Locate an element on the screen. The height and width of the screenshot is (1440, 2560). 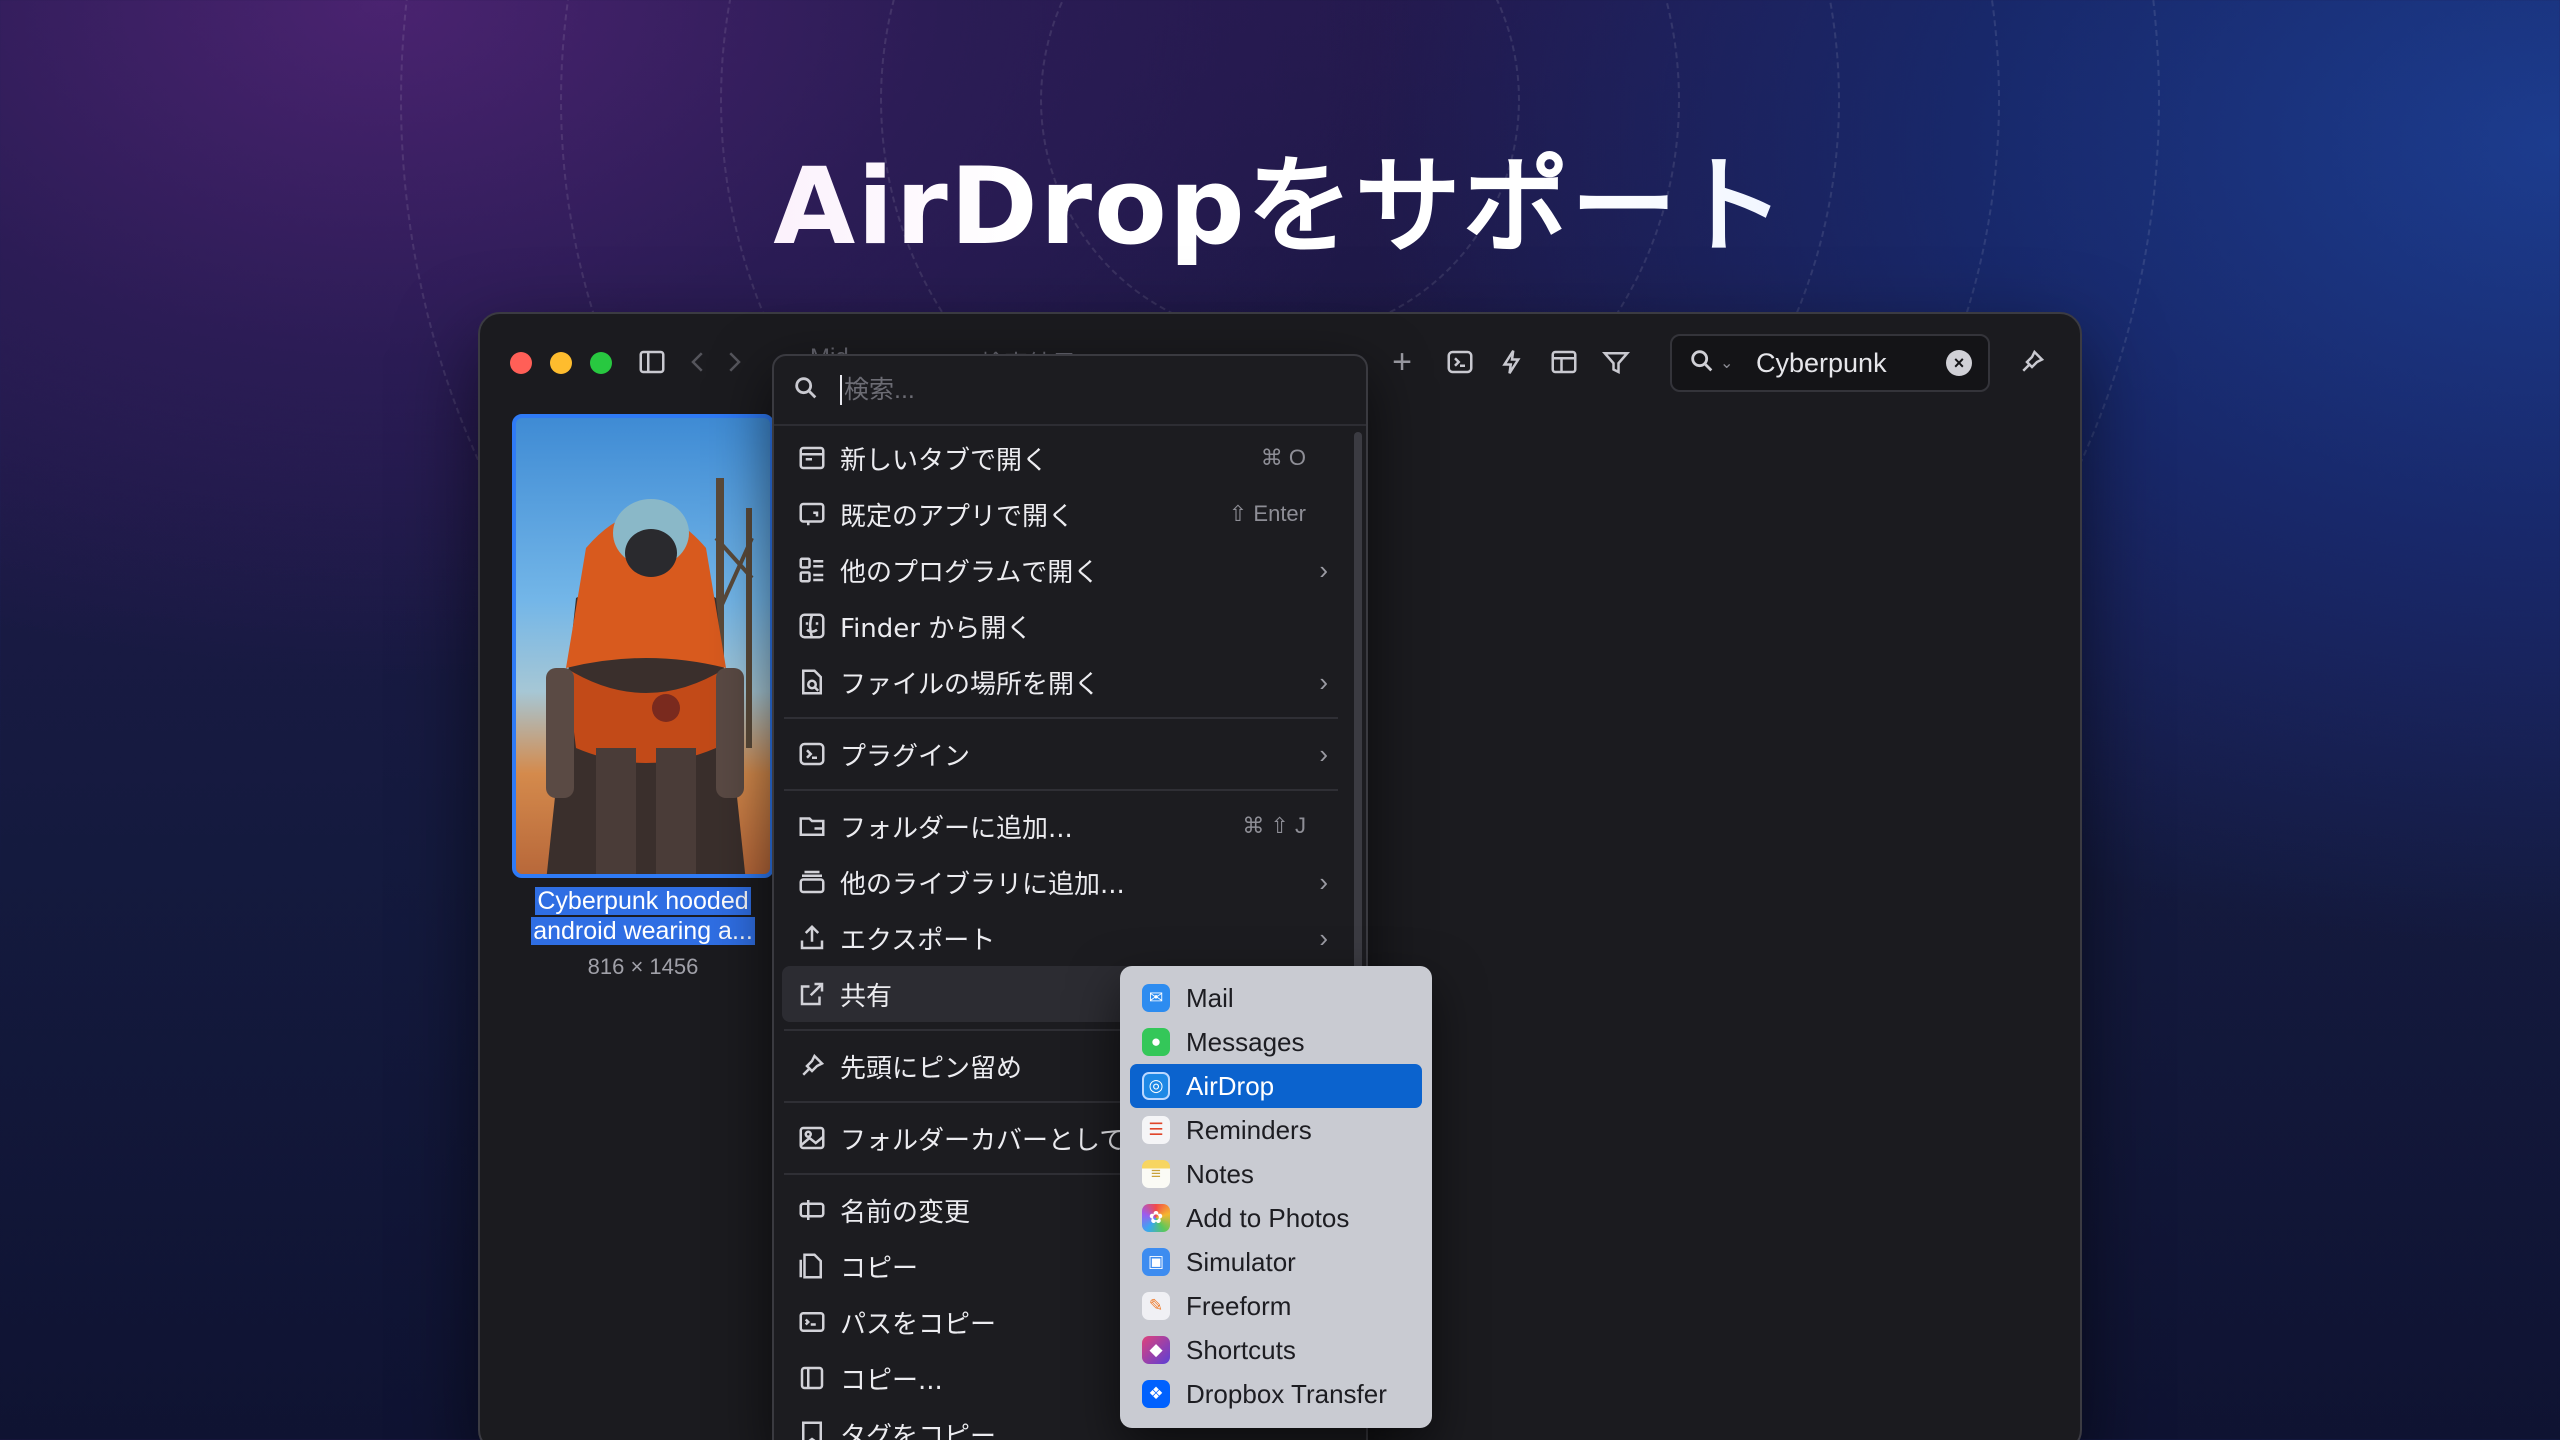
menu-item-open-default-app: 既定のアプリで開く ⇧ Enter is located at coordinates (1070, 514).